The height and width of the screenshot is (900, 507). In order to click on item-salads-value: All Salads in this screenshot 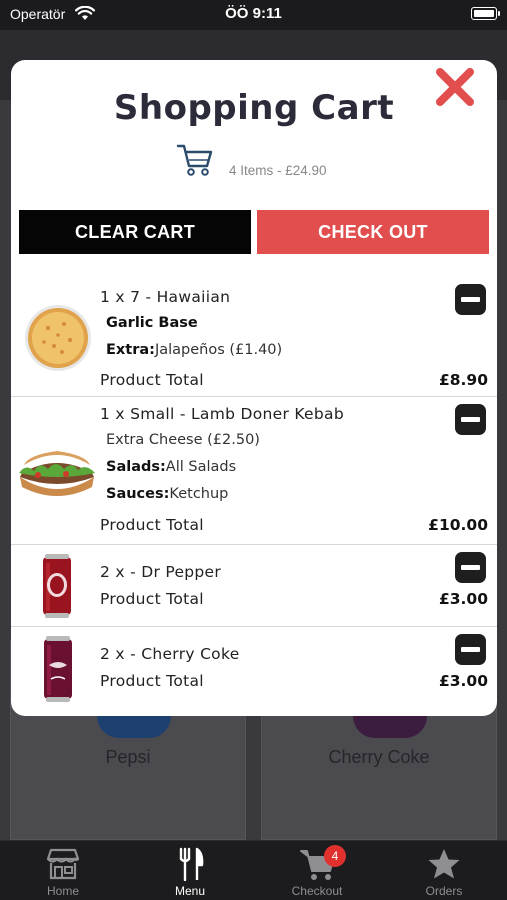, I will do `click(201, 467)`.